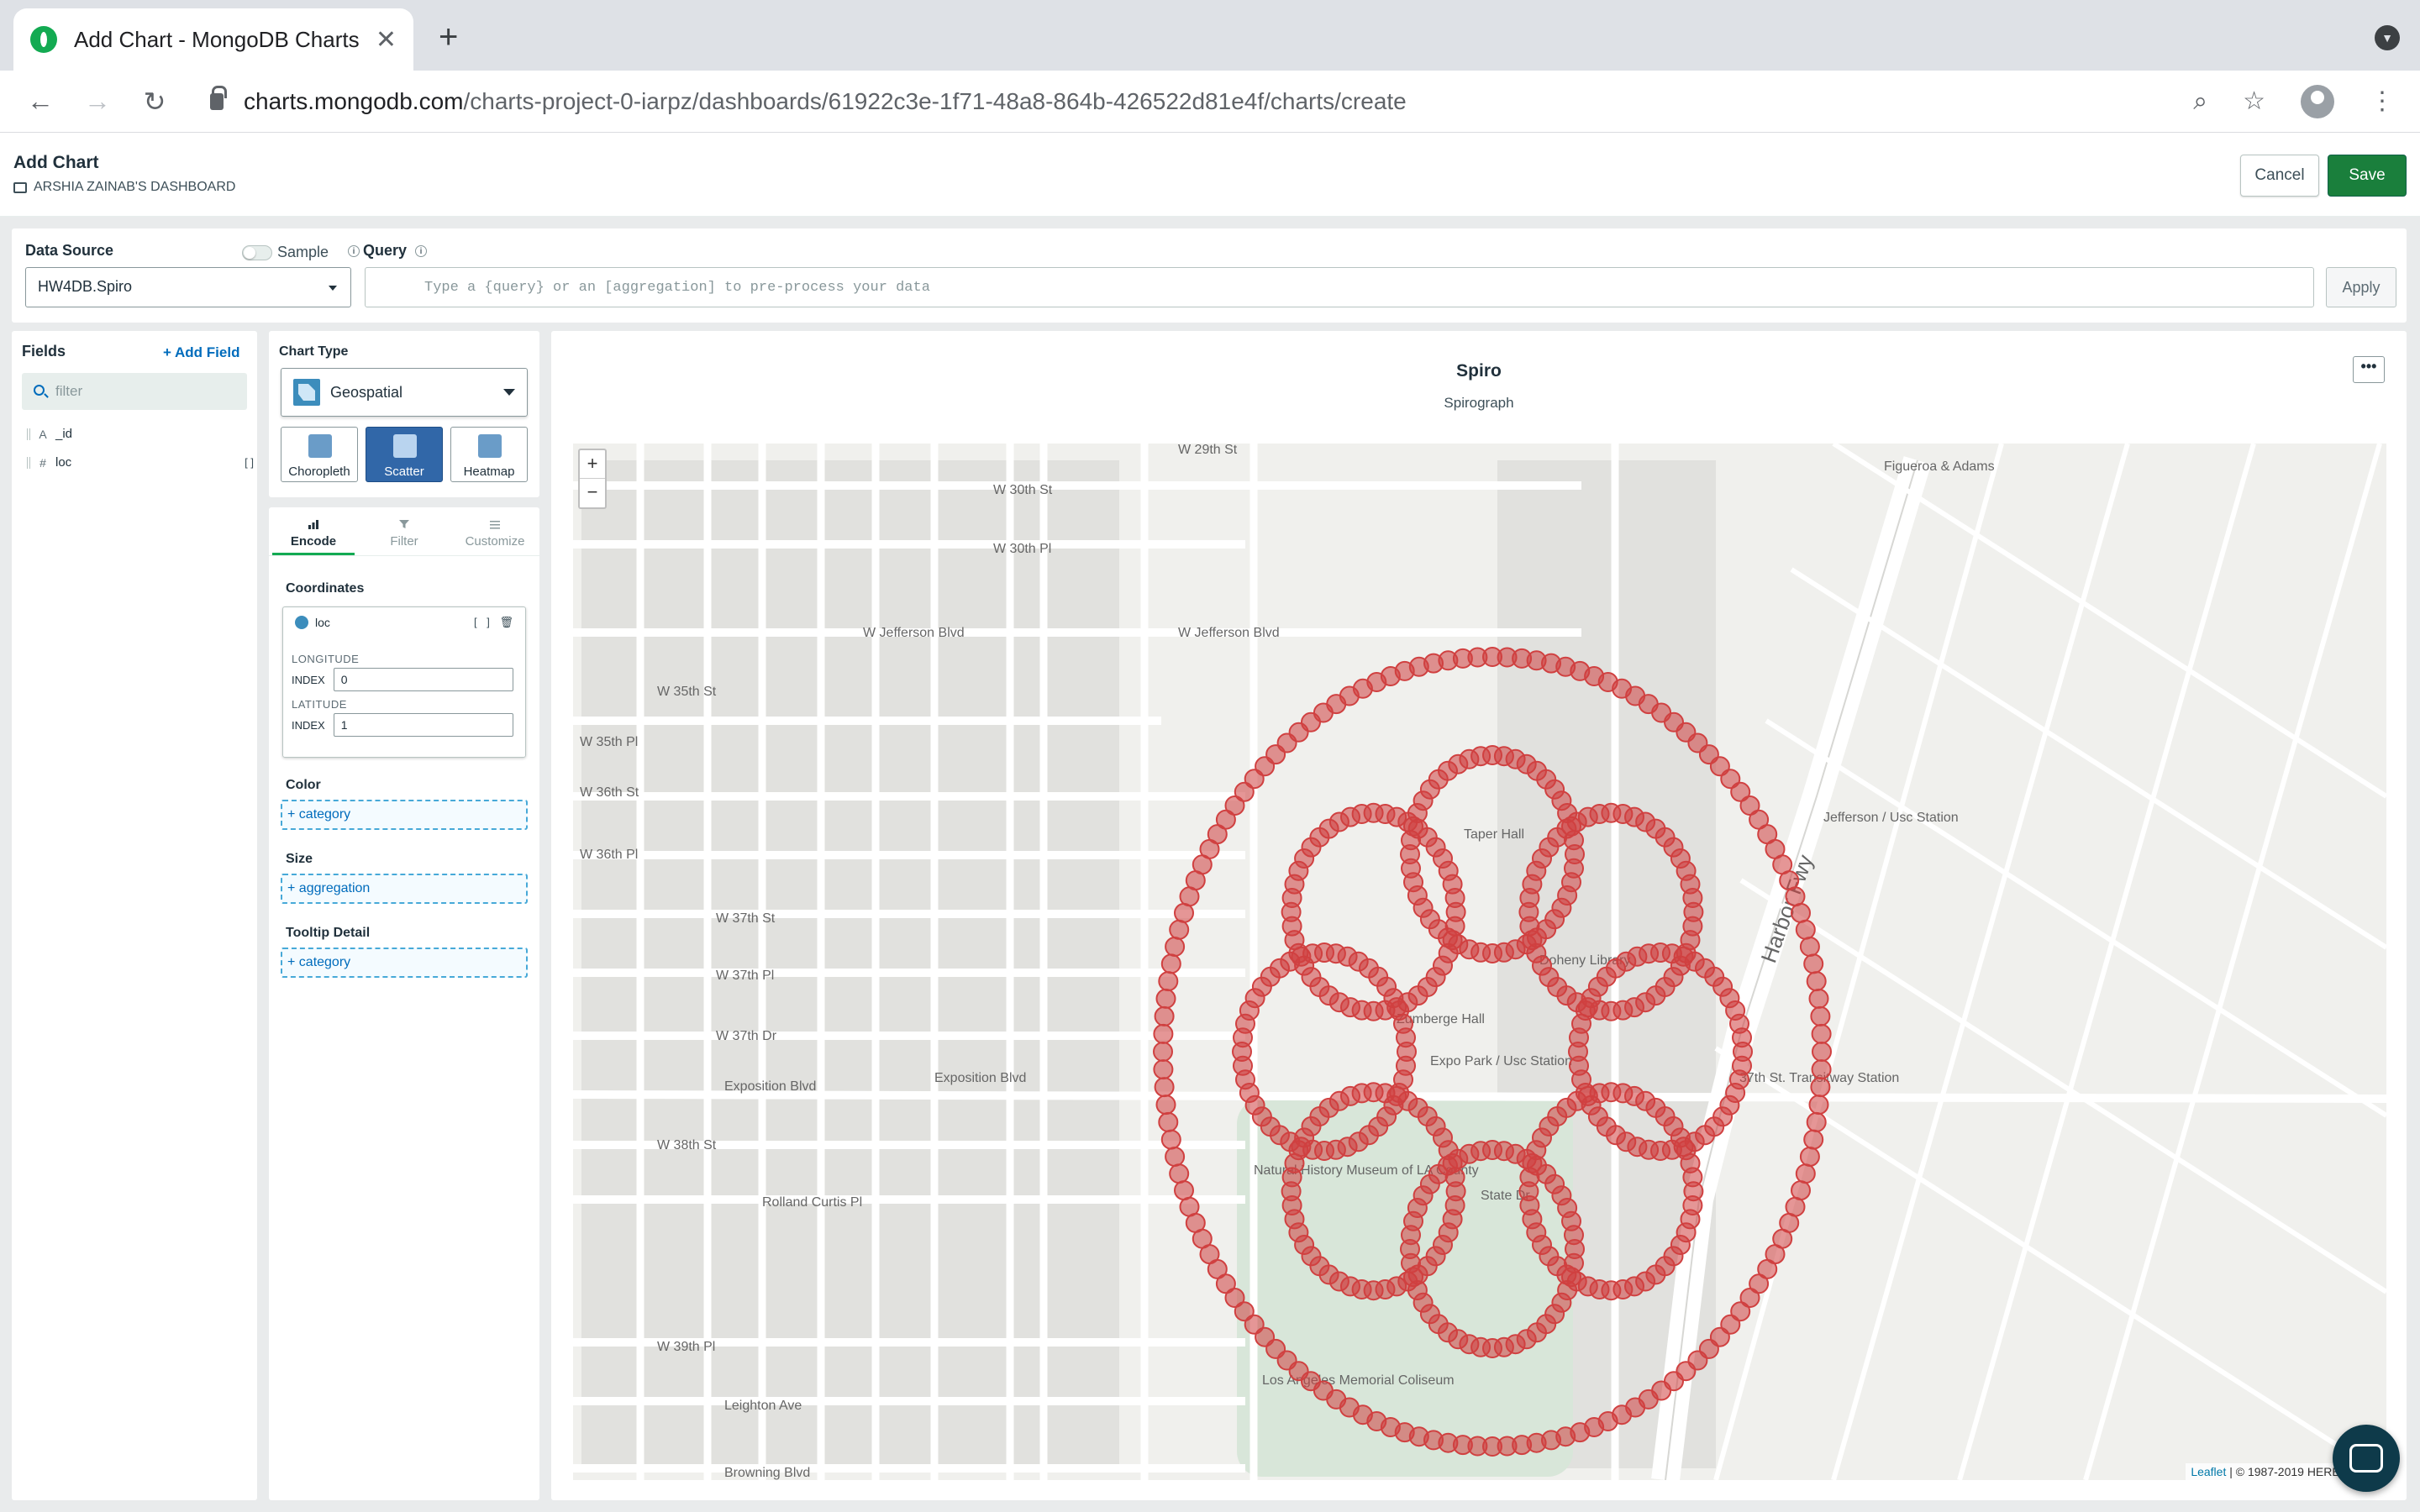 The width and height of the screenshot is (2420, 1512). What do you see at coordinates (405, 889) in the screenshot?
I see `size-dropzone: + aggregation` at bounding box center [405, 889].